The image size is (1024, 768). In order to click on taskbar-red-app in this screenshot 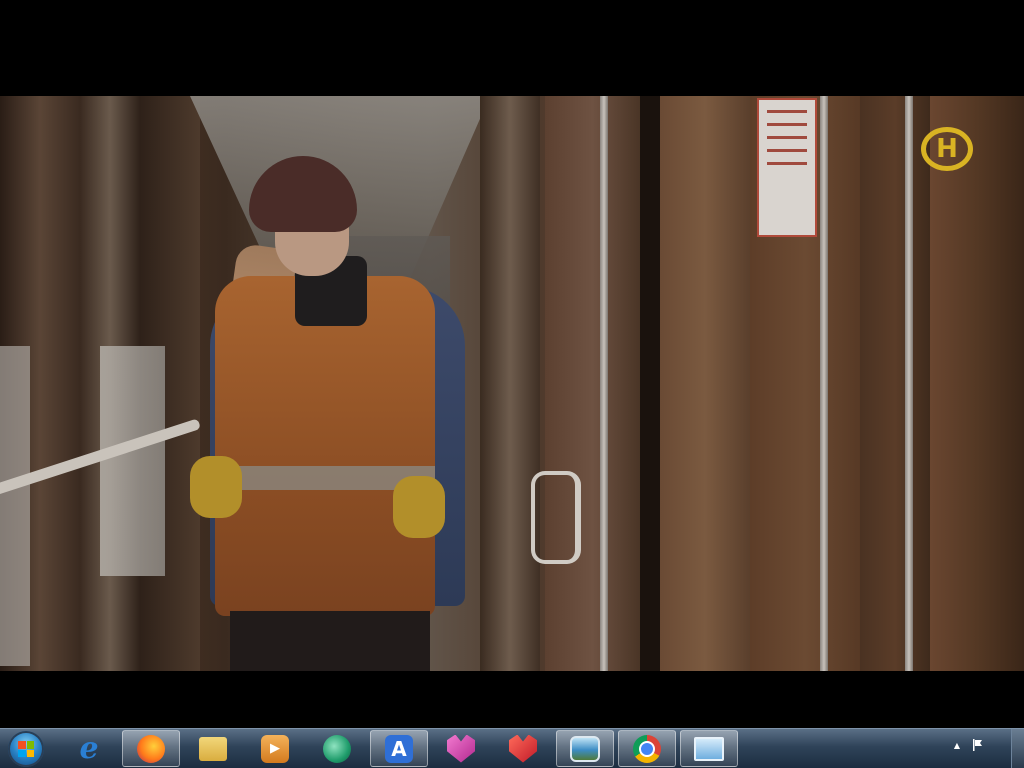, I will do `click(523, 748)`.